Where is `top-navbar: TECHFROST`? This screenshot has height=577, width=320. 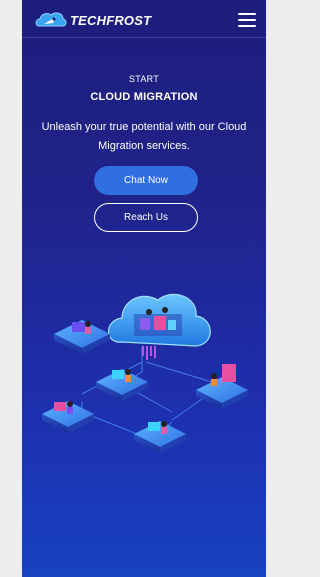 top-navbar: TECHFROST is located at coordinates (144, 19).